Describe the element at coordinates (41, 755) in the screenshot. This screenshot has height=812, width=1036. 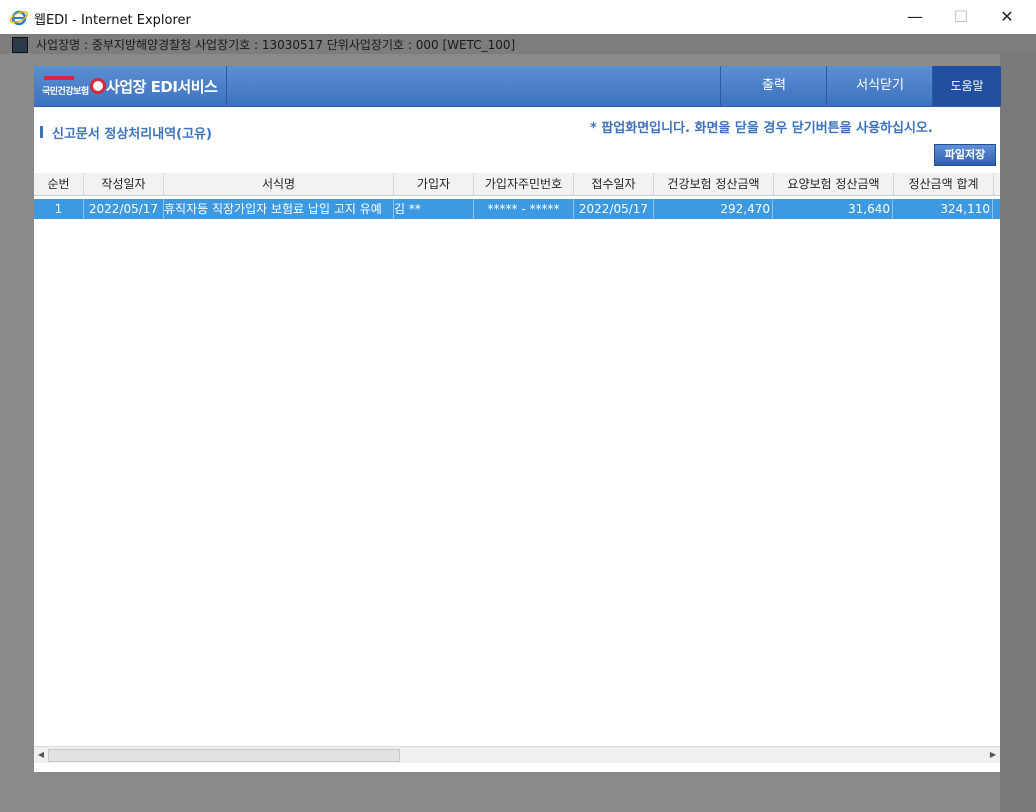
I see `scroll-left-icon: ◀` at that location.